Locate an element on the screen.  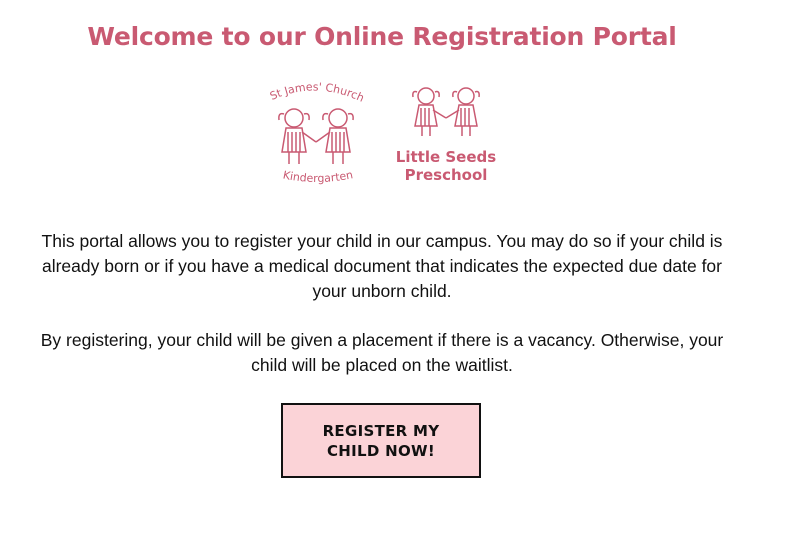
kindergarten-logo: St James' Church Kindergarten is located at coordinates (316, 134).